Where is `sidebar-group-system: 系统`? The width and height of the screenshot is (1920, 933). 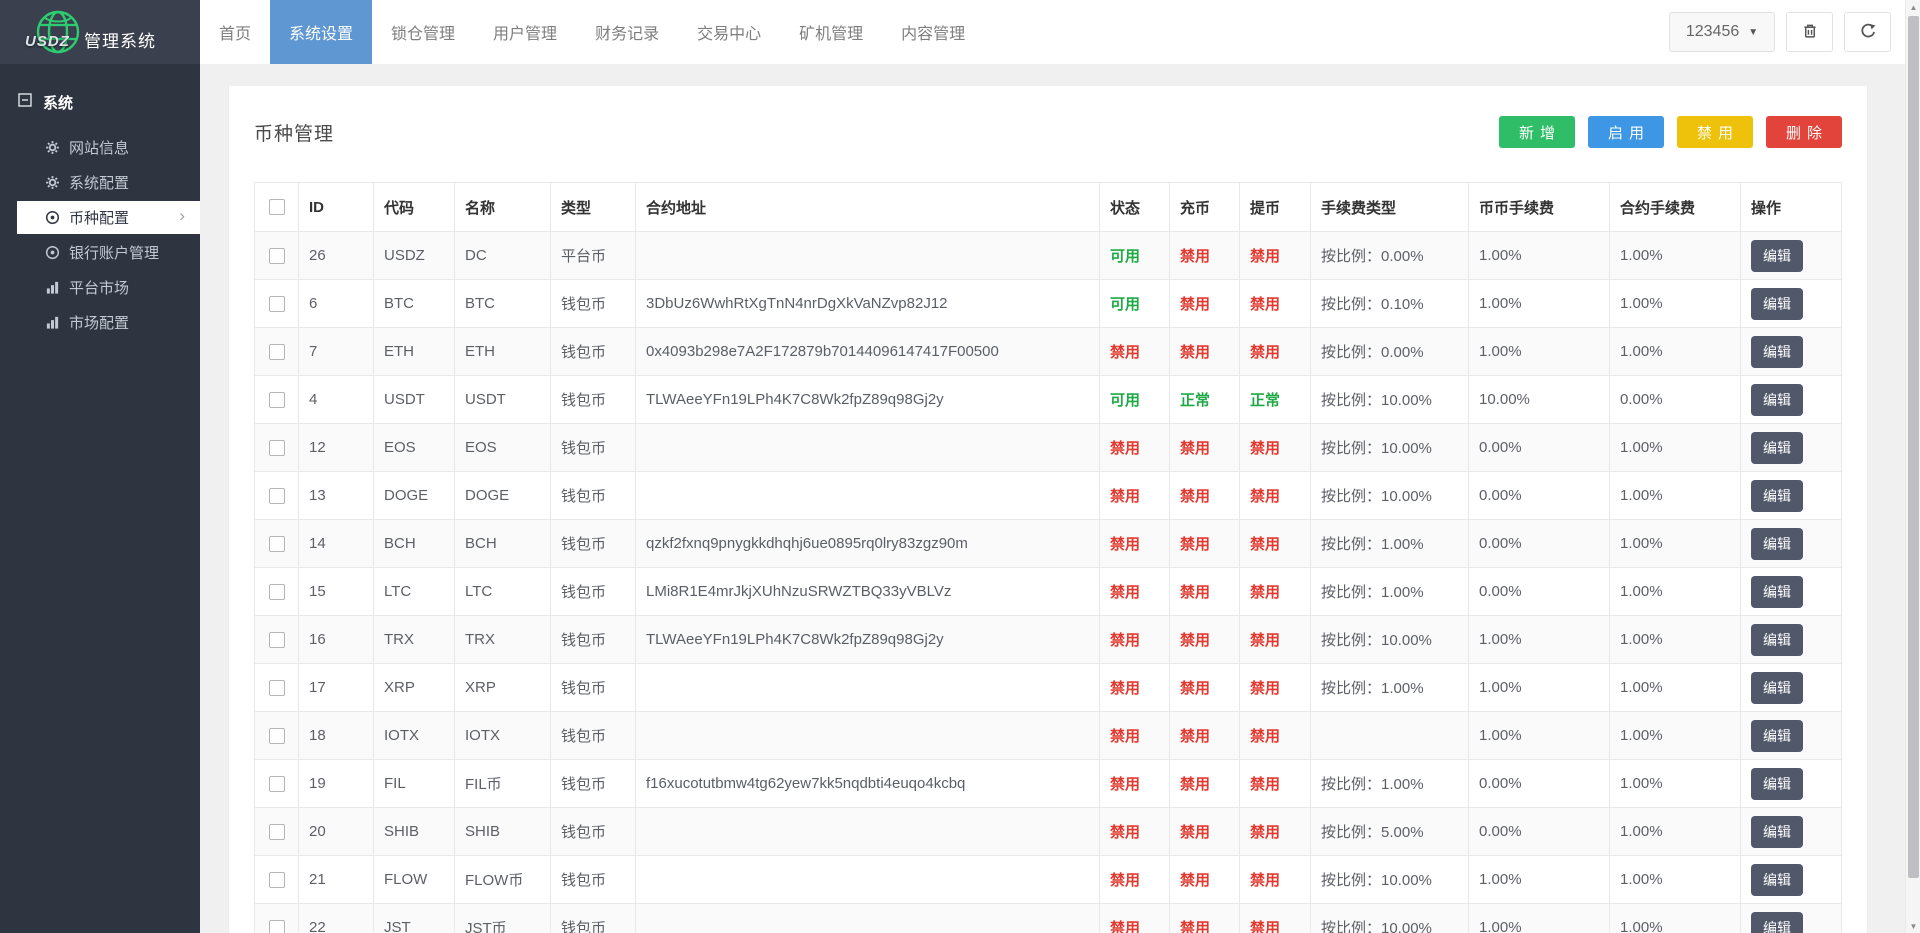
sidebar-group-system: 系统 is located at coordinates (100, 102).